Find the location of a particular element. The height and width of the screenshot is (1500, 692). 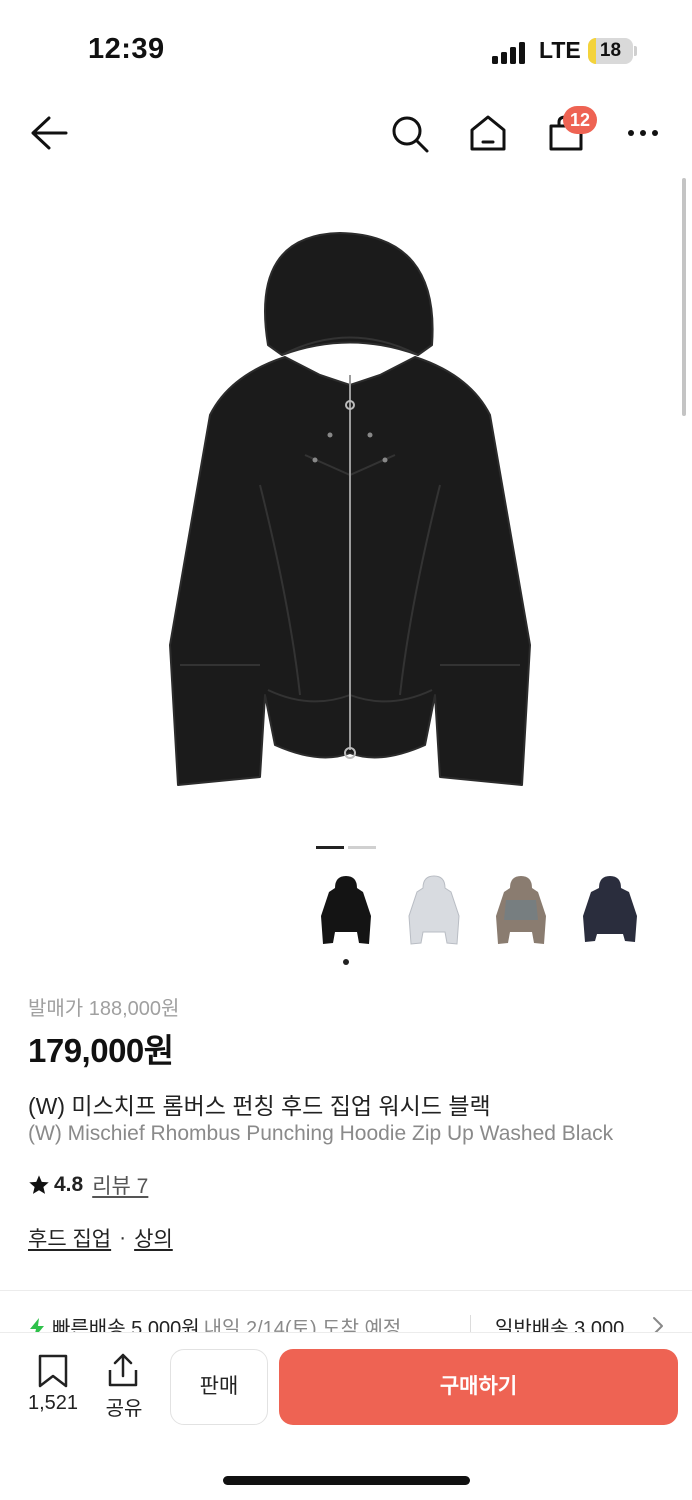

thumbnail-light-grey is located at coordinates (434, 911).